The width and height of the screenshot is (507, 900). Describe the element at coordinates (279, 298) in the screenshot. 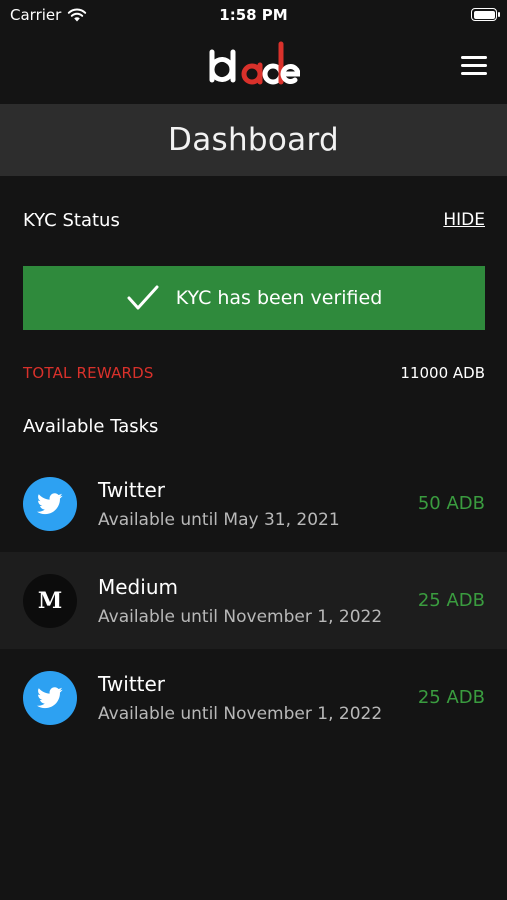

I see `kyc-banner-text: KYC has been verified` at that location.